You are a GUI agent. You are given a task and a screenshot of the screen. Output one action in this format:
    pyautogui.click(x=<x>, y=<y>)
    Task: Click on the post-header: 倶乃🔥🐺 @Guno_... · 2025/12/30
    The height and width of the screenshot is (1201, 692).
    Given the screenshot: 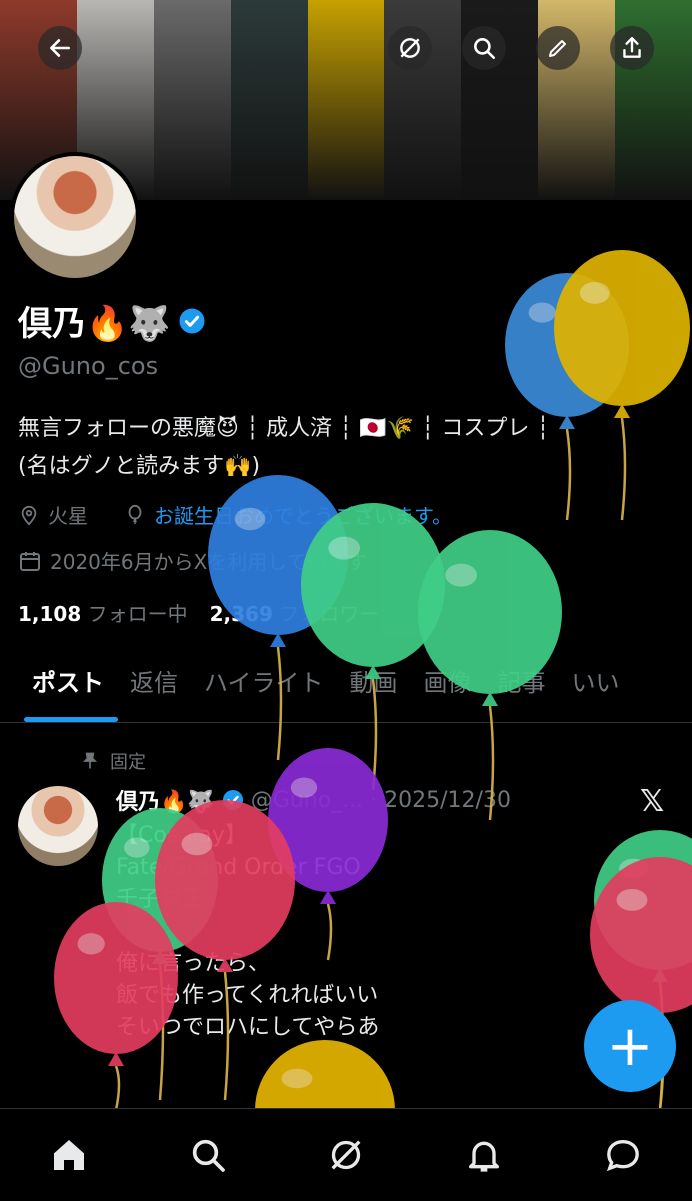 What is the action you would take?
    pyautogui.click(x=313, y=800)
    